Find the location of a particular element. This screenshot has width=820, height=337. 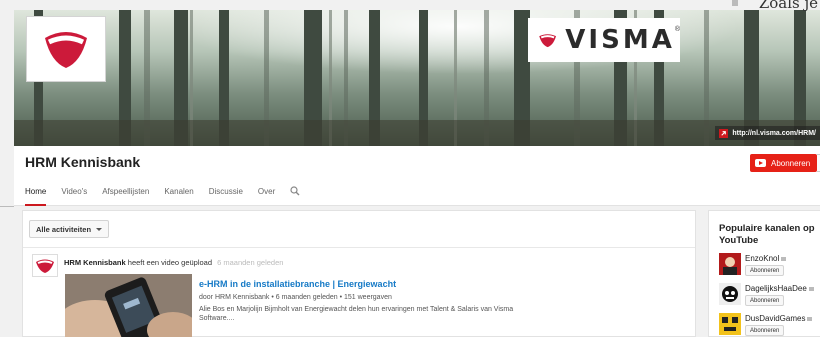

video-thumbnail is located at coordinates (128, 305).